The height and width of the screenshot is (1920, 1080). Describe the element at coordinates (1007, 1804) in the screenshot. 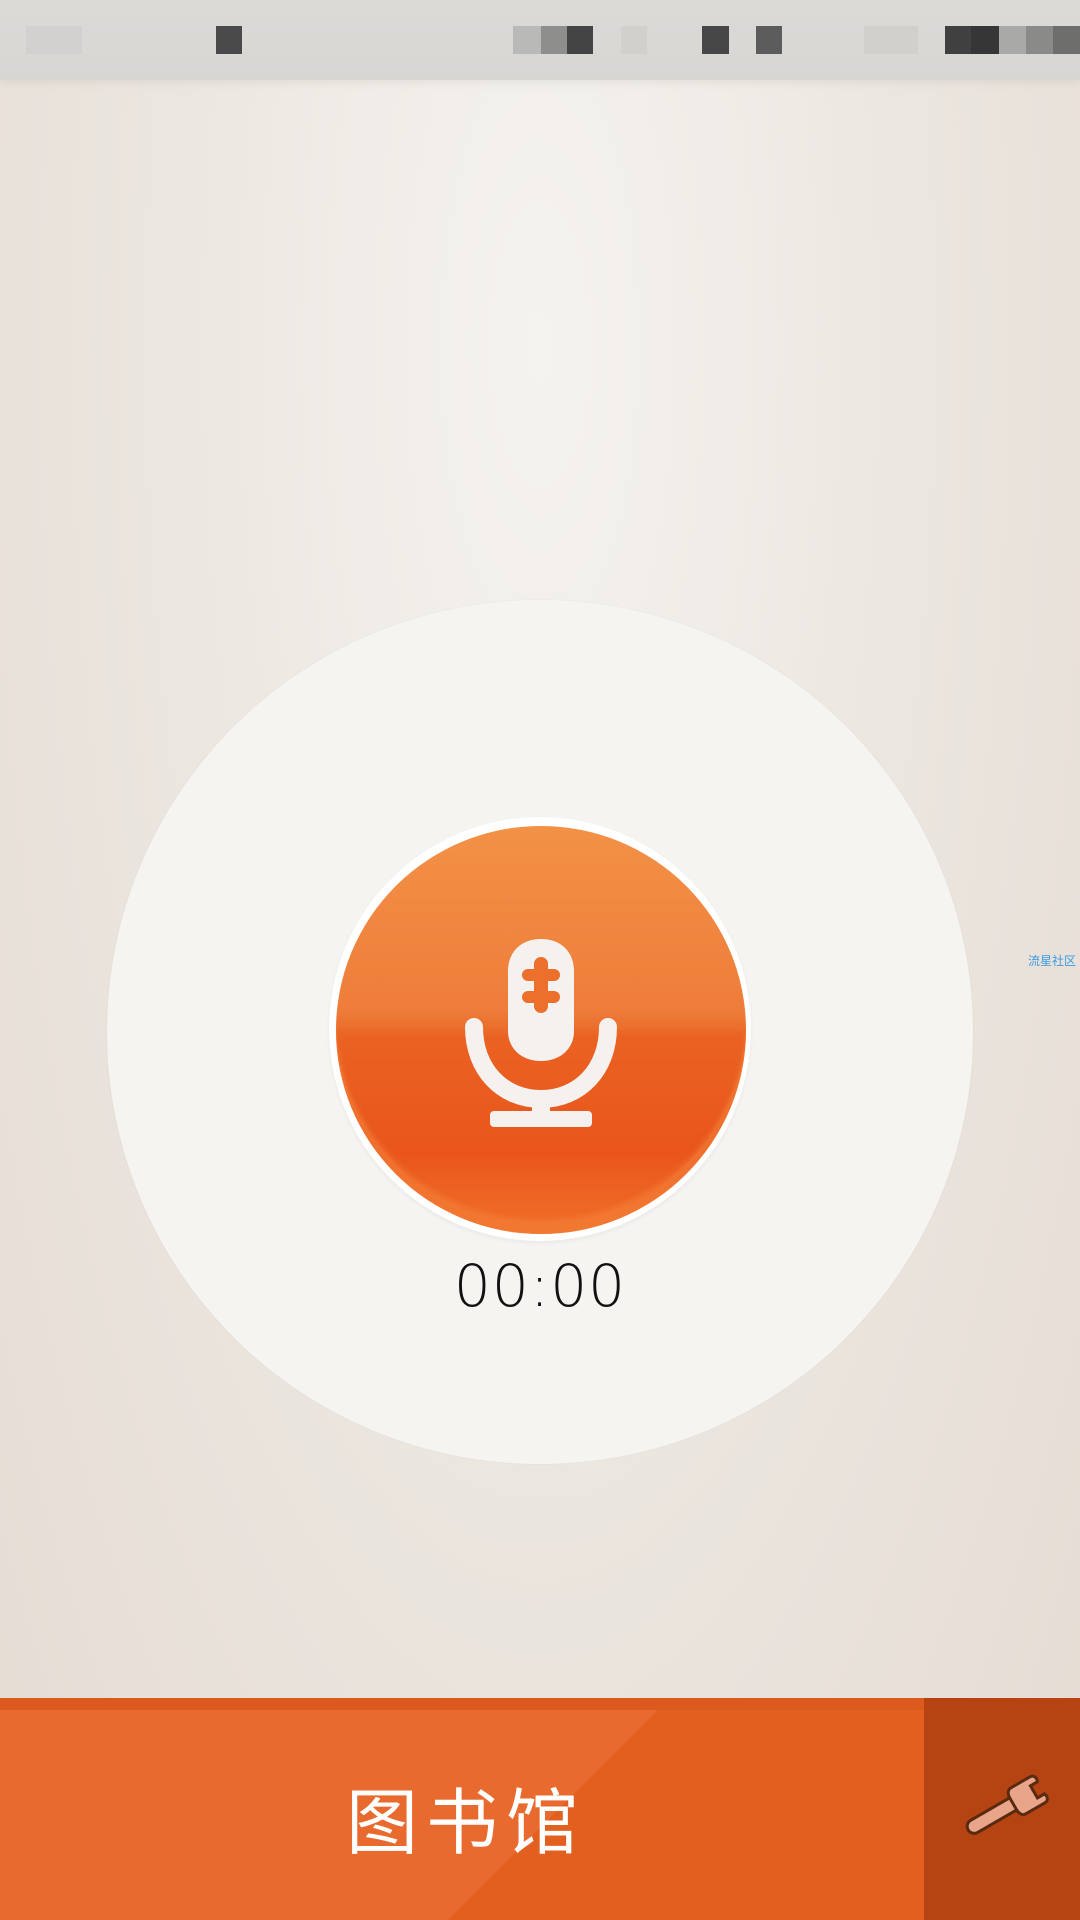

I see `wrench-icon` at that location.